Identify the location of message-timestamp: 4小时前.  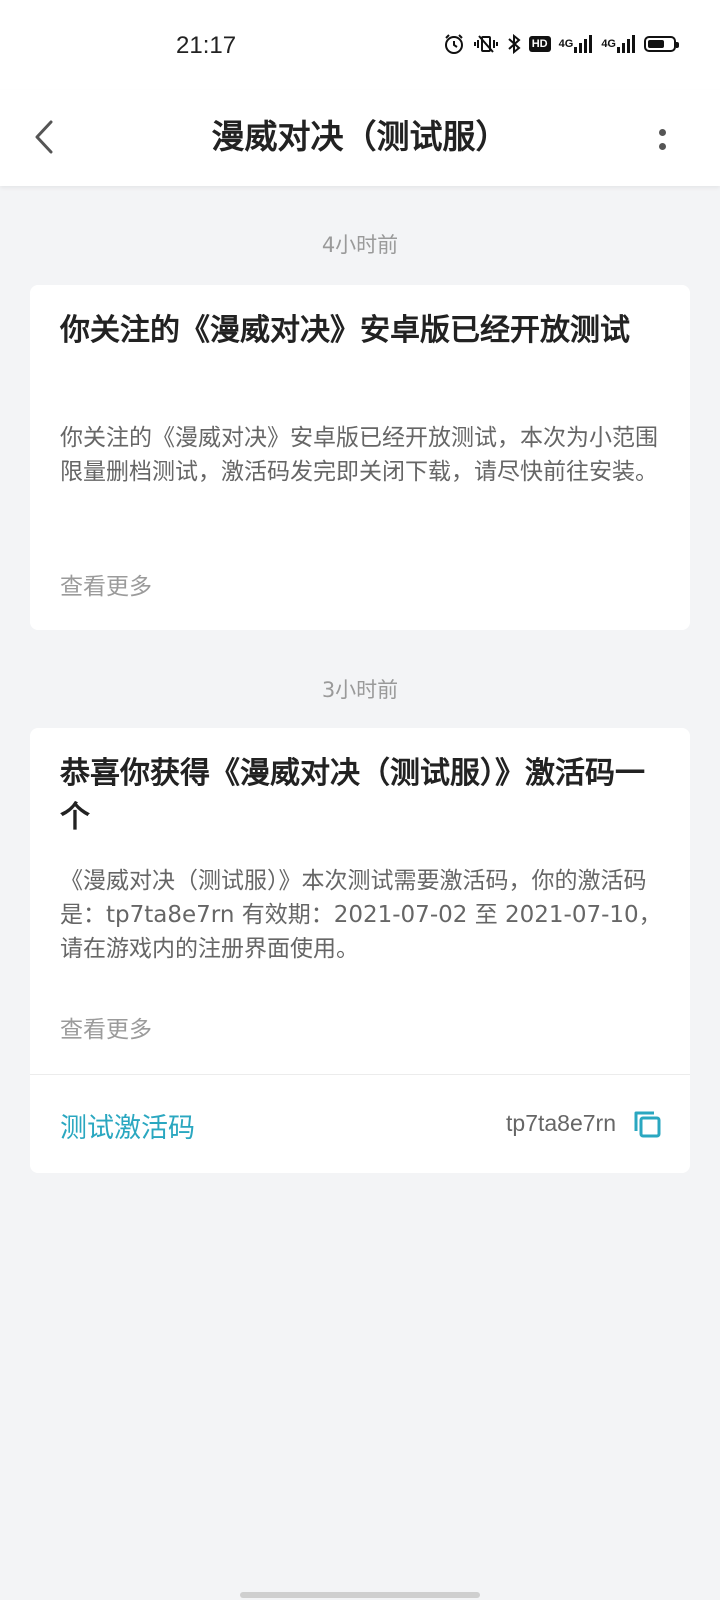
(360, 245).